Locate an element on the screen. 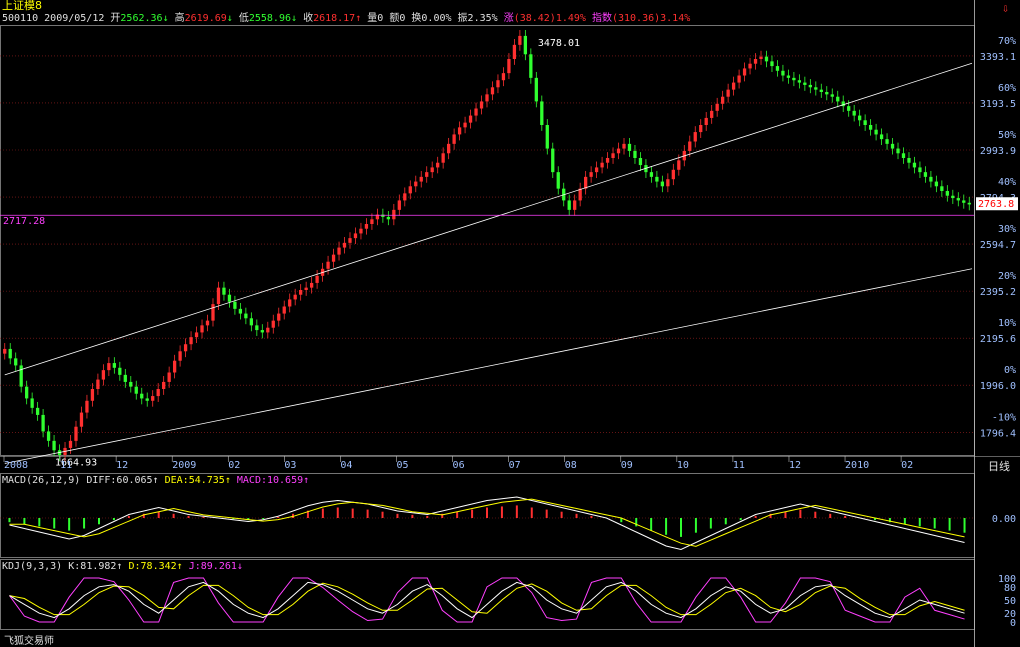 The width and height of the screenshot is (1020, 647). macd-title: MACD(26,12,9) is located at coordinates (41, 480).